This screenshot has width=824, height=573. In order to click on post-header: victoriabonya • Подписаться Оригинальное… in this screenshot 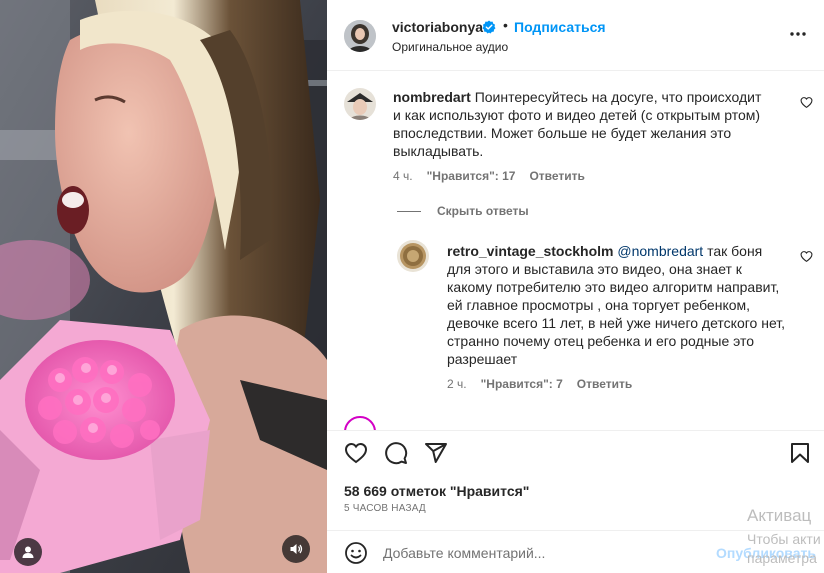, I will do `click(575, 35)`.